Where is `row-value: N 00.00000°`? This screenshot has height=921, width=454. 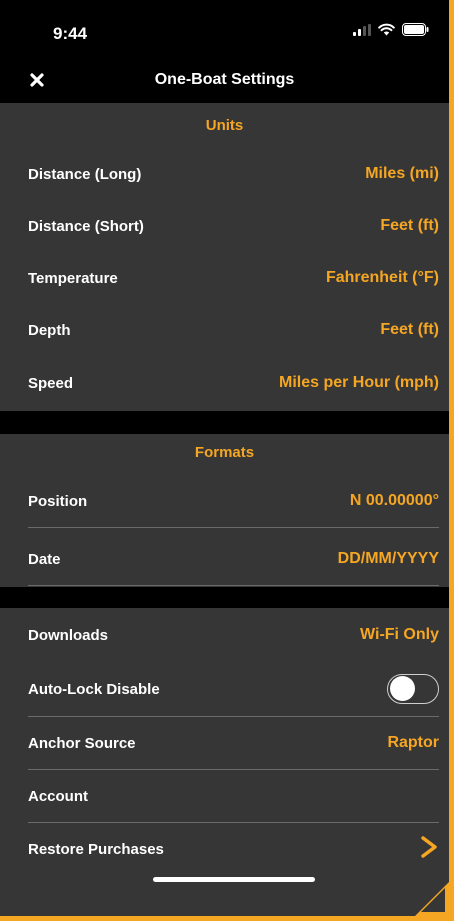
row-value: N 00.00000° is located at coordinates (394, 500).